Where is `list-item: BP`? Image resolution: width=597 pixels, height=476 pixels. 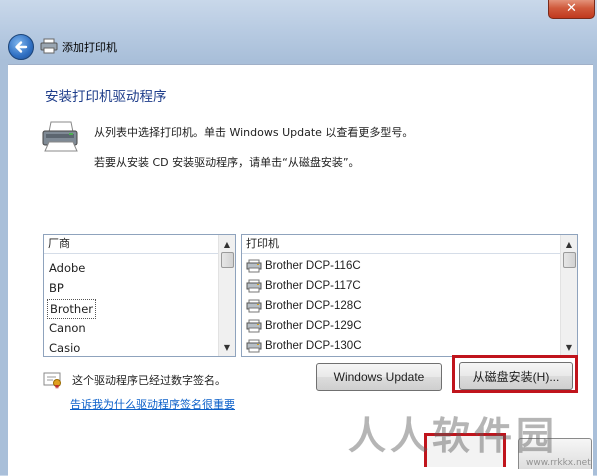 list-item: BP is located at coordinates (56, 288).